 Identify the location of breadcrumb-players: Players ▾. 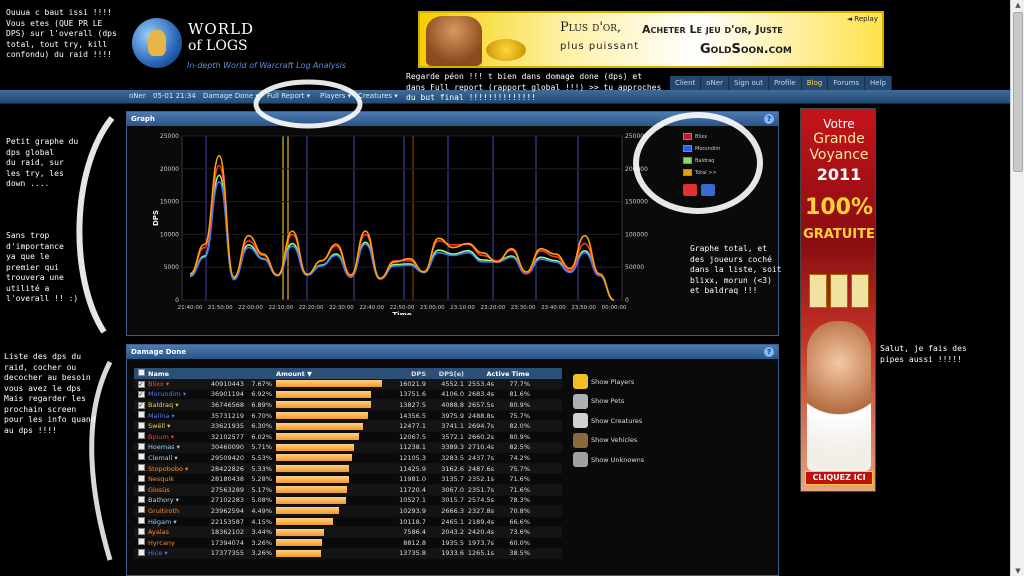
(335, 96).